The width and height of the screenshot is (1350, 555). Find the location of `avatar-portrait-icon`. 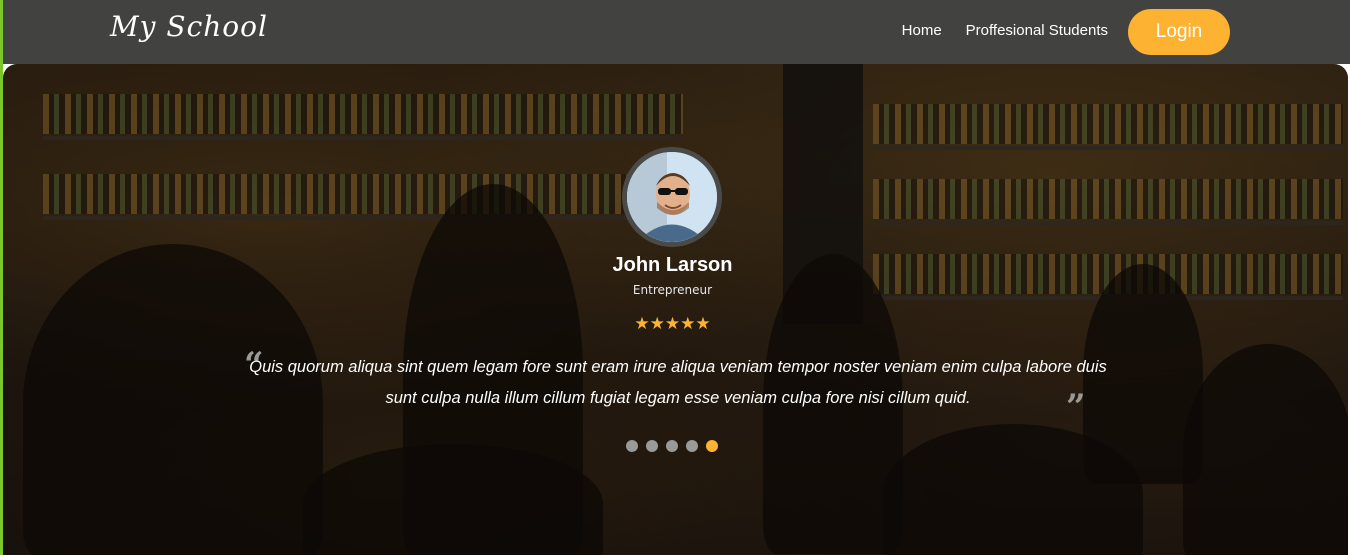

avatar-portrait-icon is located at coordinates (672, 197).